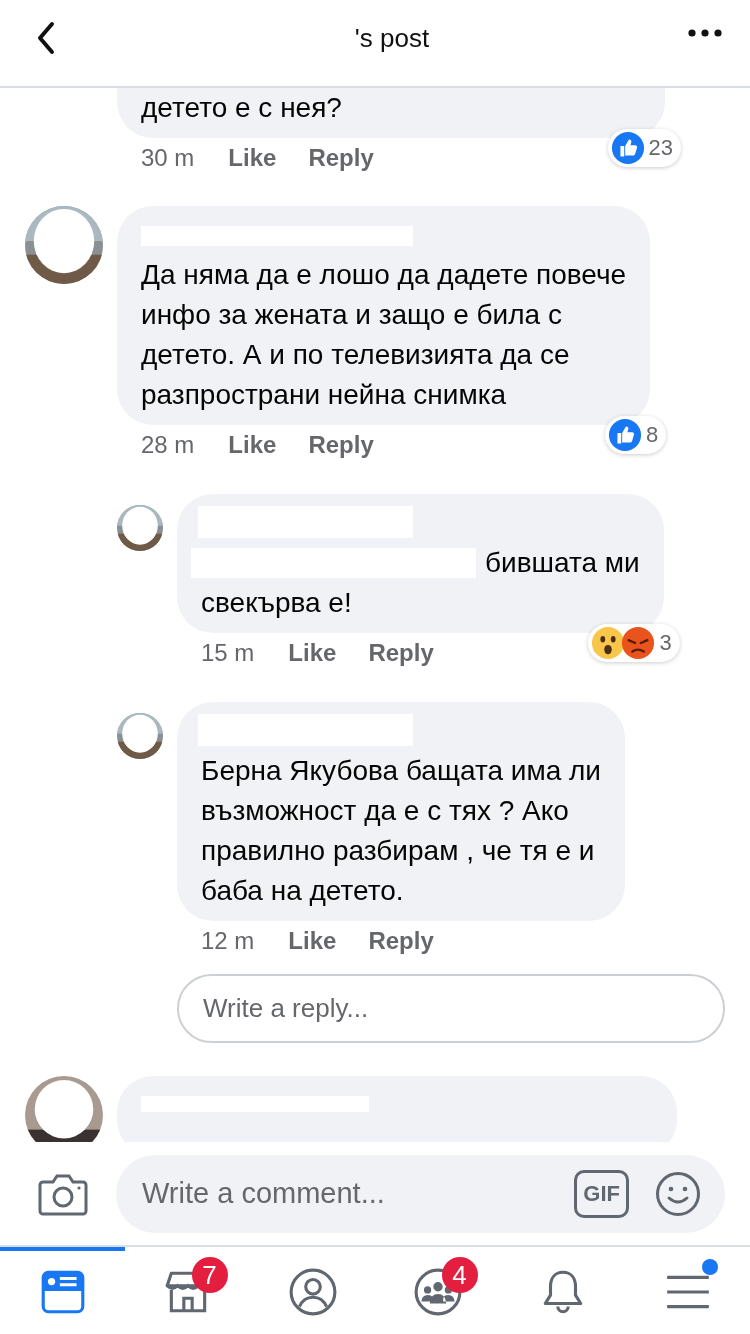 The image size is (750, 1334). I want to click on angry-face-icon, so click(638, 643).